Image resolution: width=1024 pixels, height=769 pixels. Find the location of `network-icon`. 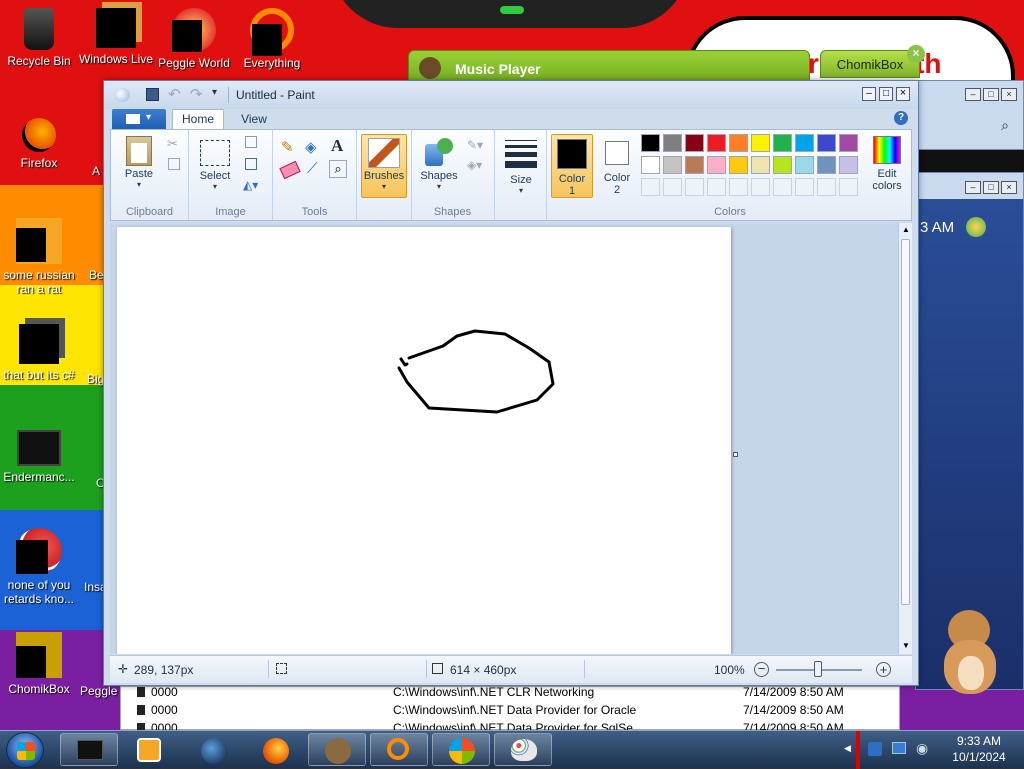

network-icon is located at coordinates (899, 748).